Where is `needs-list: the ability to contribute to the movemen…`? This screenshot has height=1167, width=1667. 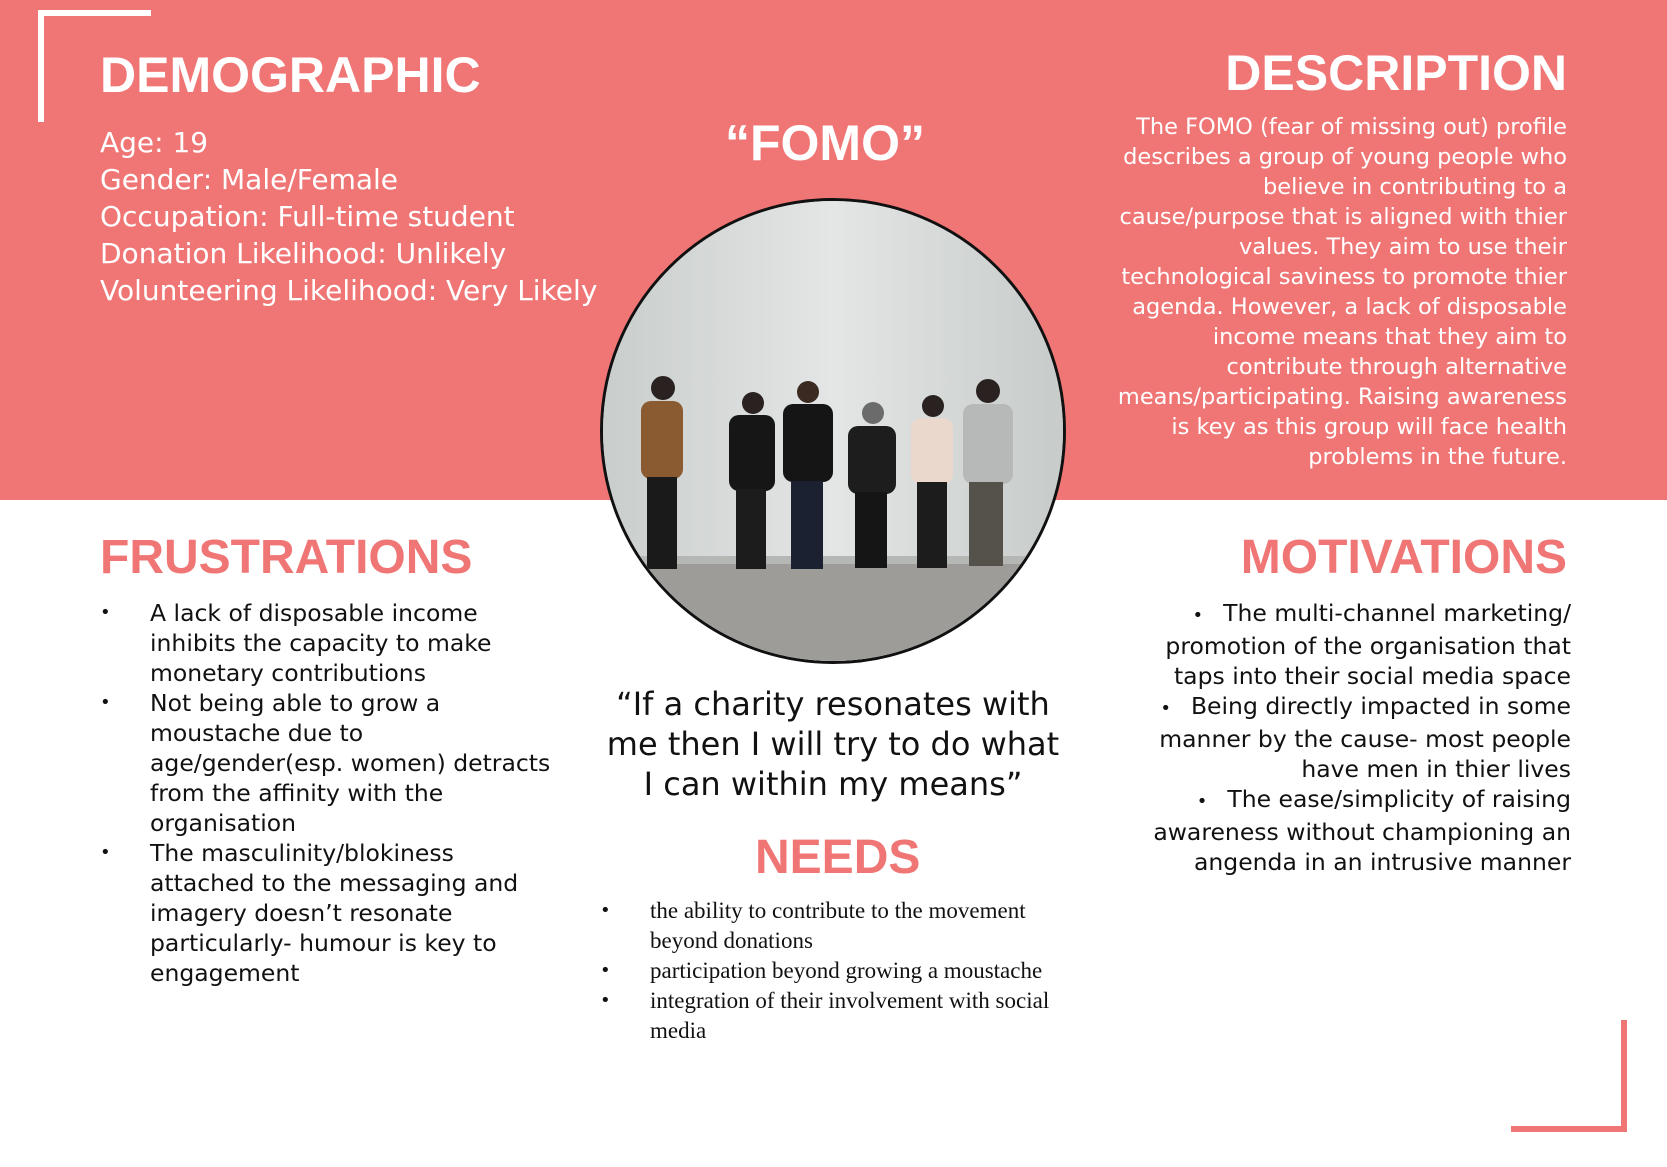 needs-list: the ability to contribute to the movemen… is located at coordinates (845, 971).